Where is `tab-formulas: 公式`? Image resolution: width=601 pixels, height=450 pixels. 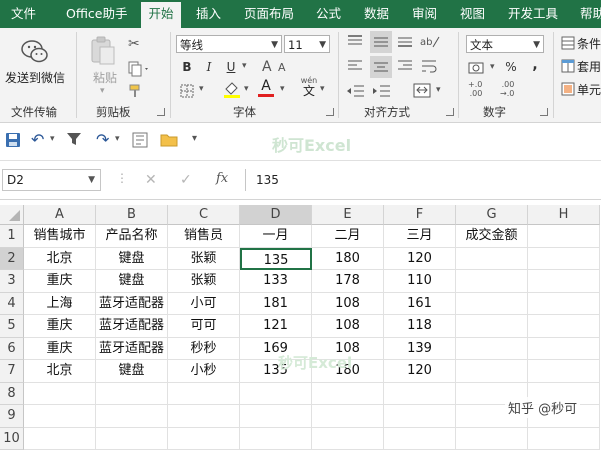 tab-formulas: 公式 is located at coordinates (328, 14).